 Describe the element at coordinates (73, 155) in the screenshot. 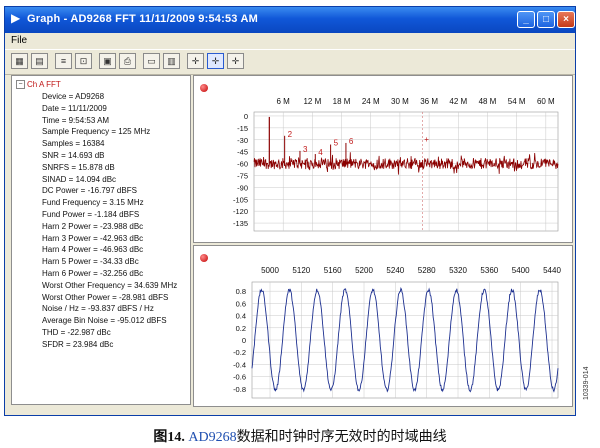

I see `tree-item: SNR = 14.693 dB` at that location.